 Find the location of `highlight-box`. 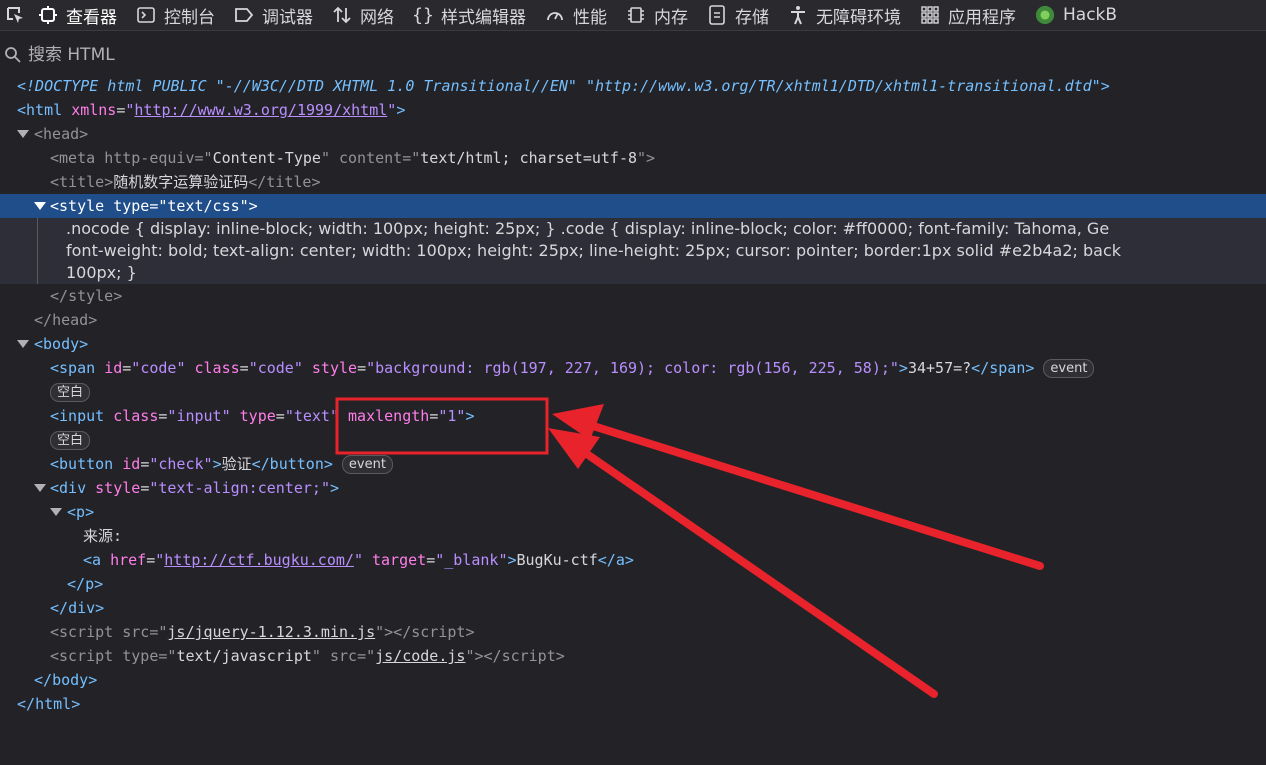

highlight-box is located at coordinates (442, 426).